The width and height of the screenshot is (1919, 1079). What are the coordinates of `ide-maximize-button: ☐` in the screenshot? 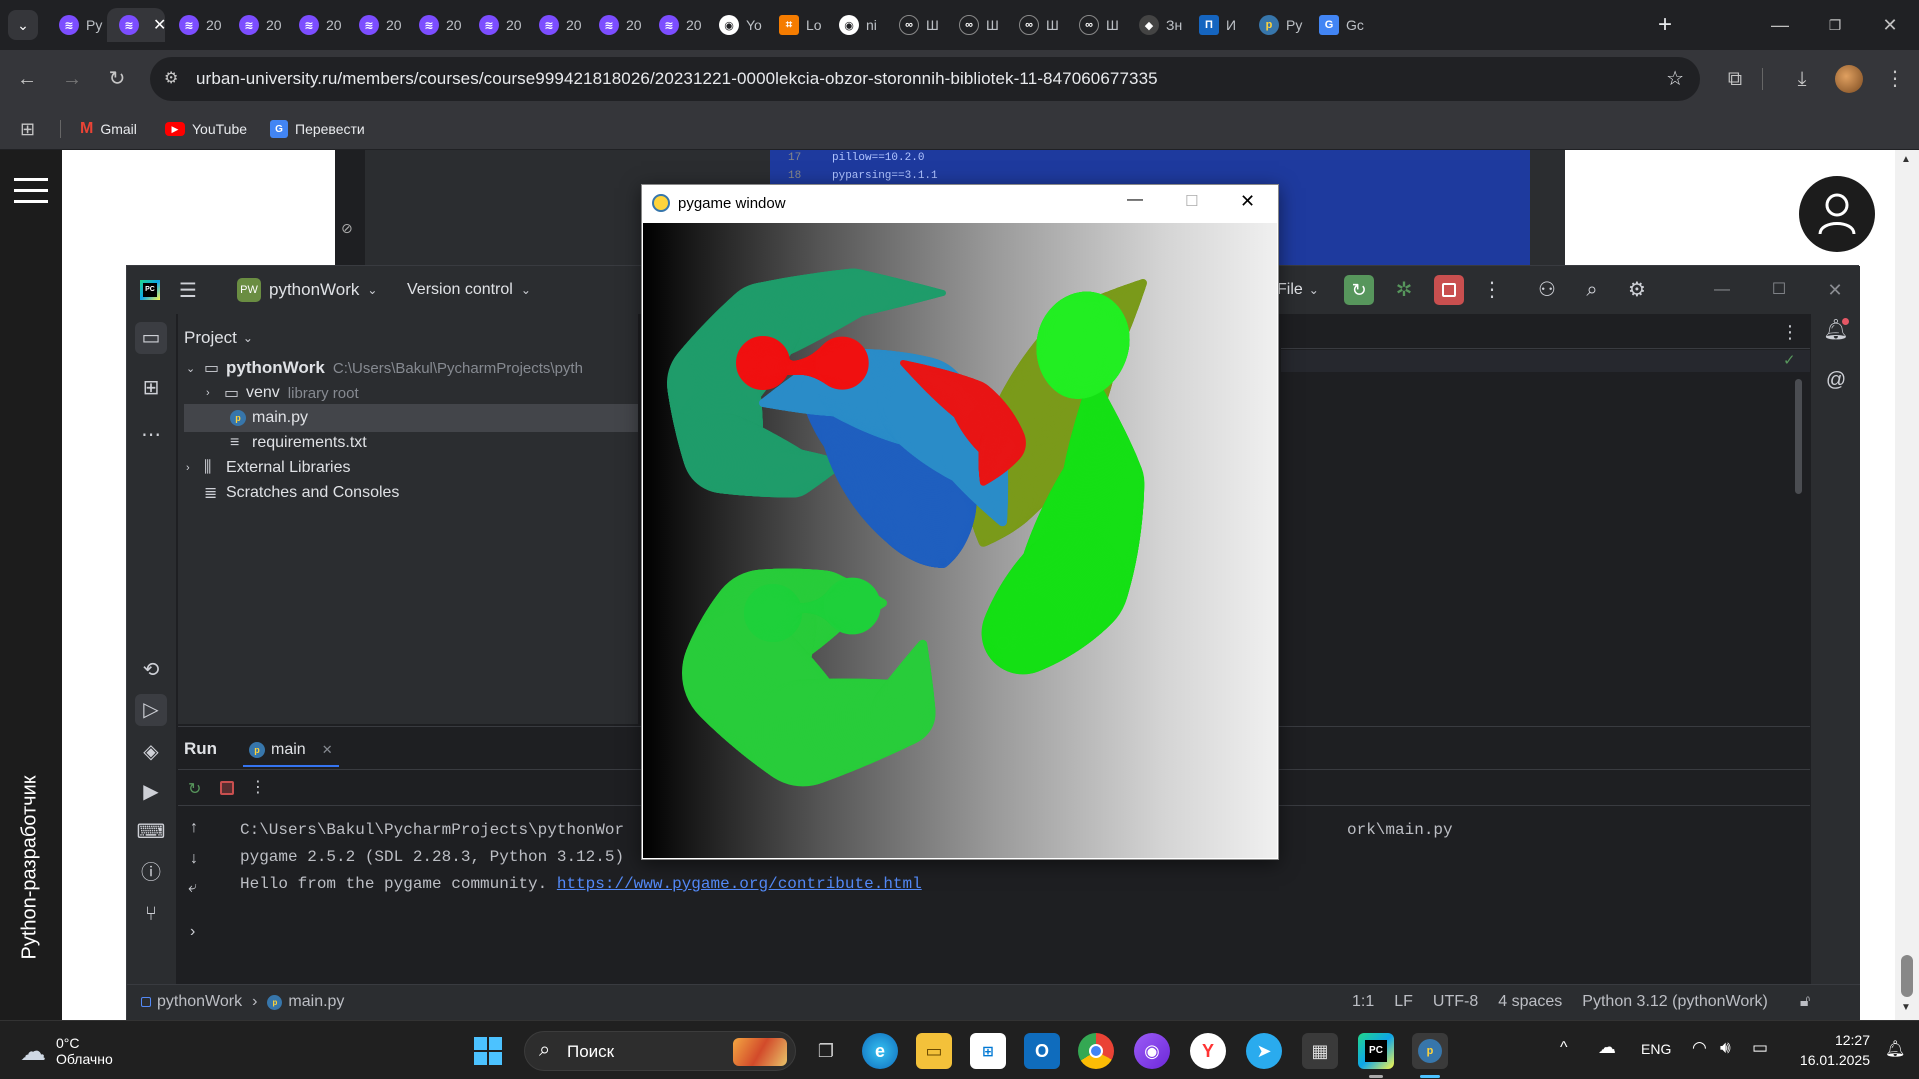 It's located at (1779, 290).